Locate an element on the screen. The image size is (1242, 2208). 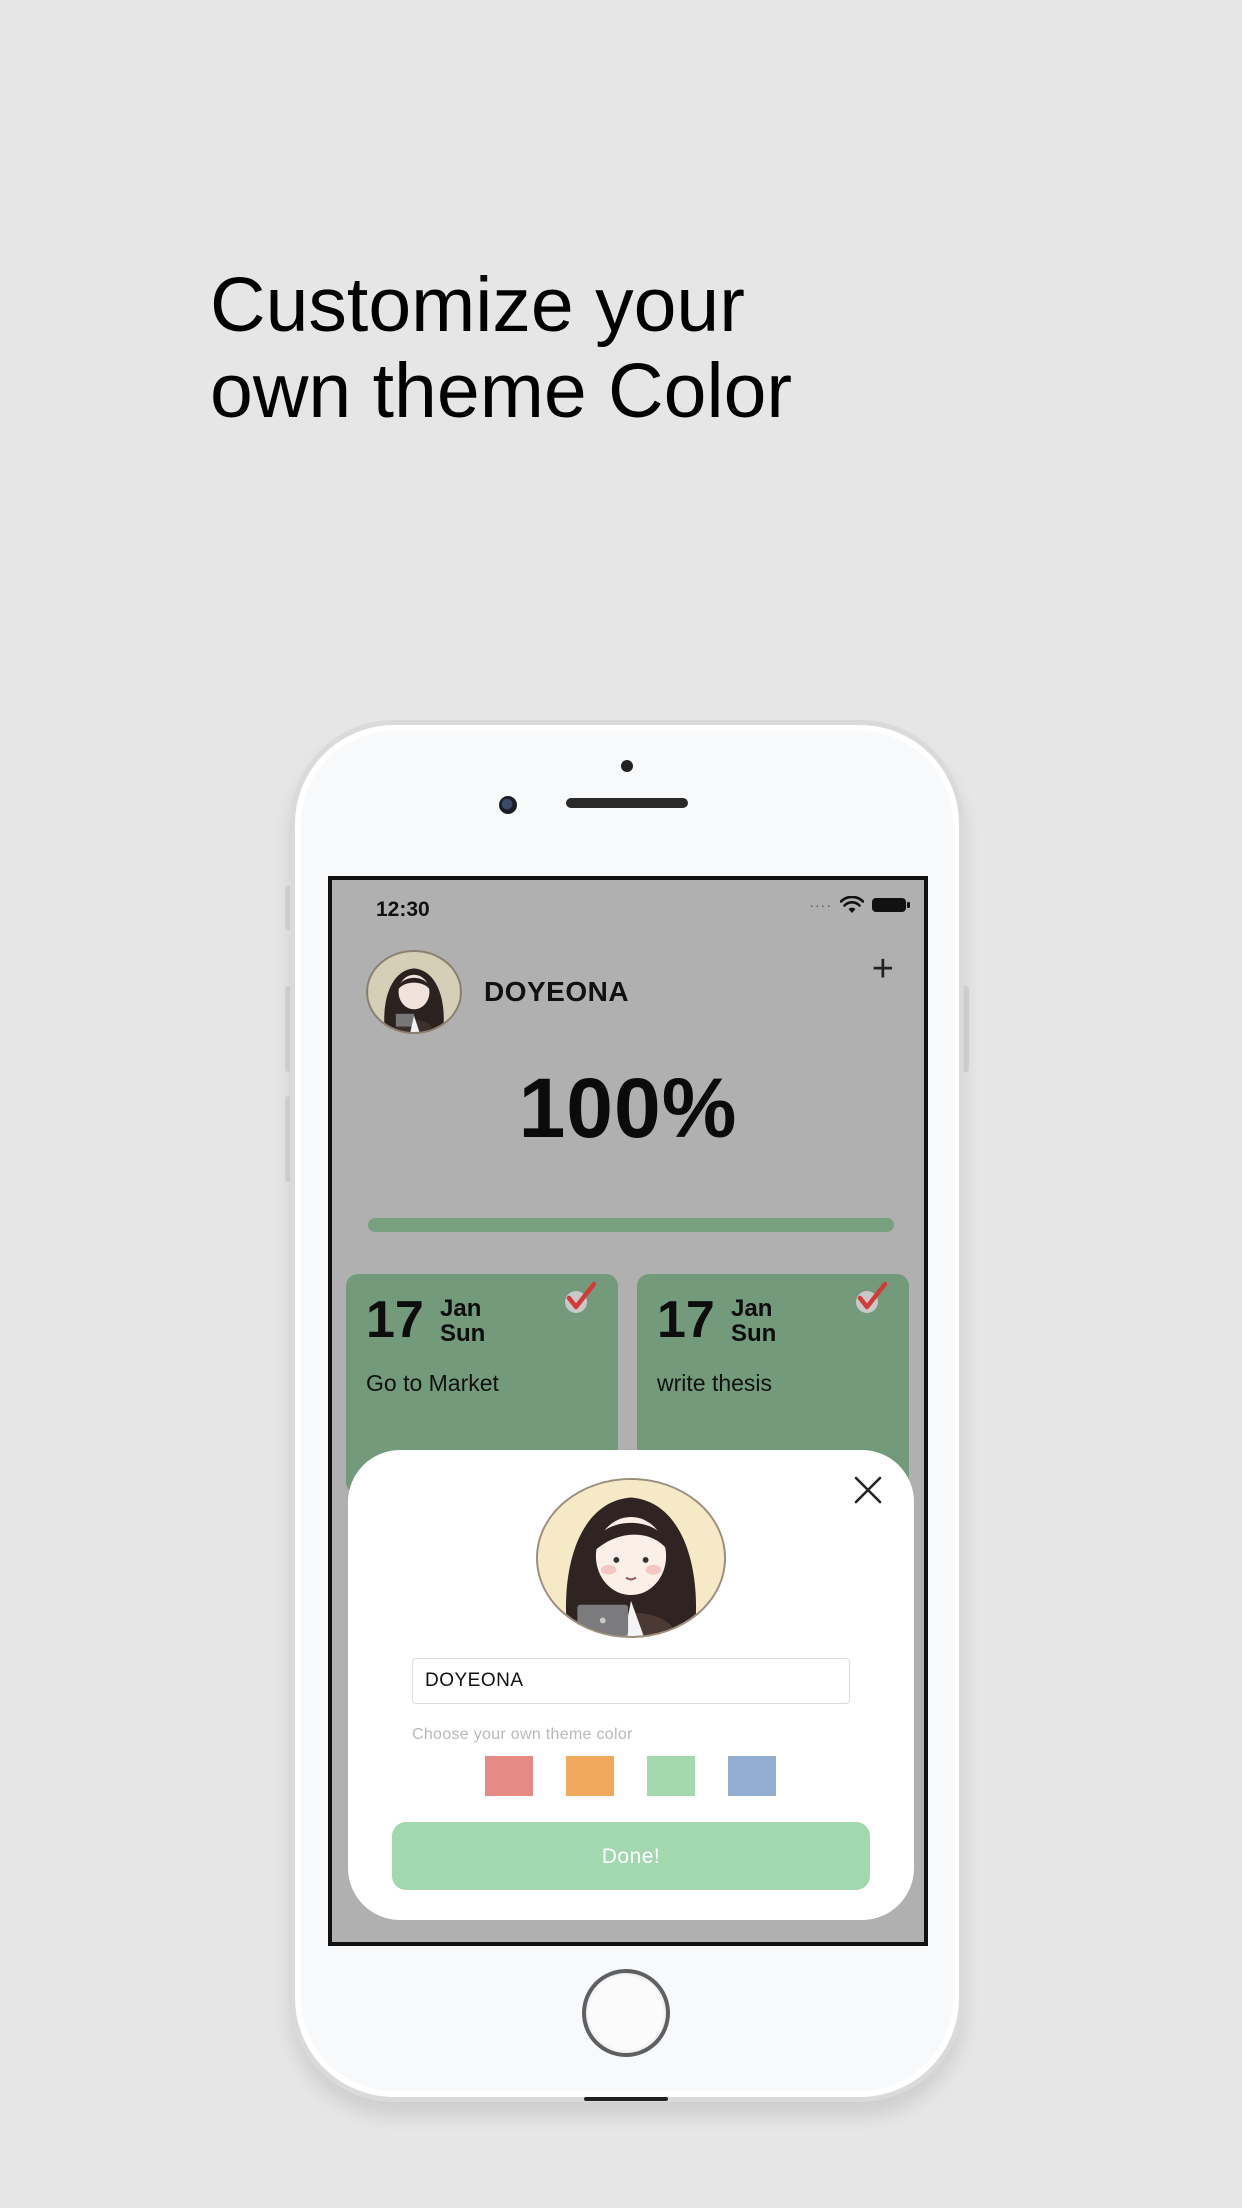
signal-dots: ···· is located at coordinates (820, 905).